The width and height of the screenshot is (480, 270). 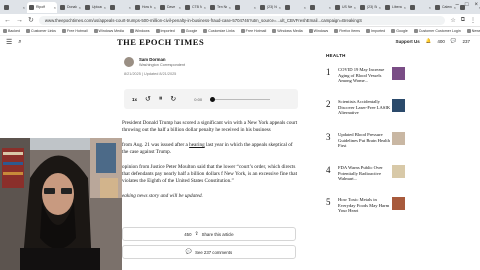 I want to click on share-button: 450 ⇪ Share this article, so click(x=209, y=234).